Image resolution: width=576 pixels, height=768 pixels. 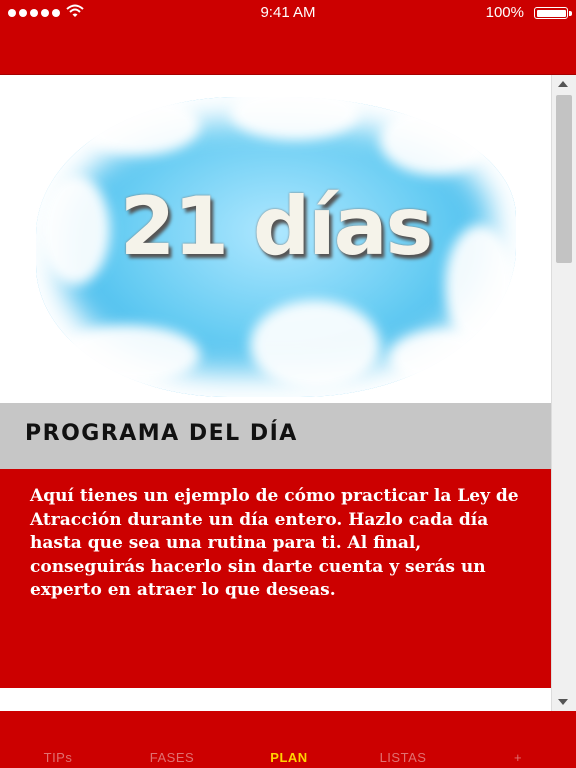 I want to click on scroll-up-arrow-icon, so click(x=563, y=84).